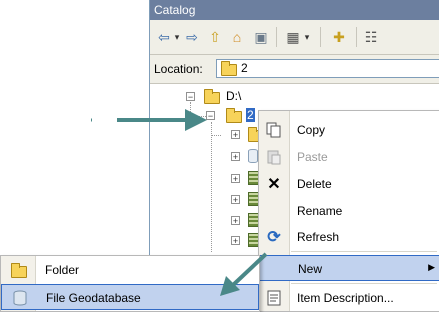 This screenshot has height=312, width=439. Describe the element at coordinates (349, 130) in the screenshot. I see `menu-item-copy: Copy` at that location.